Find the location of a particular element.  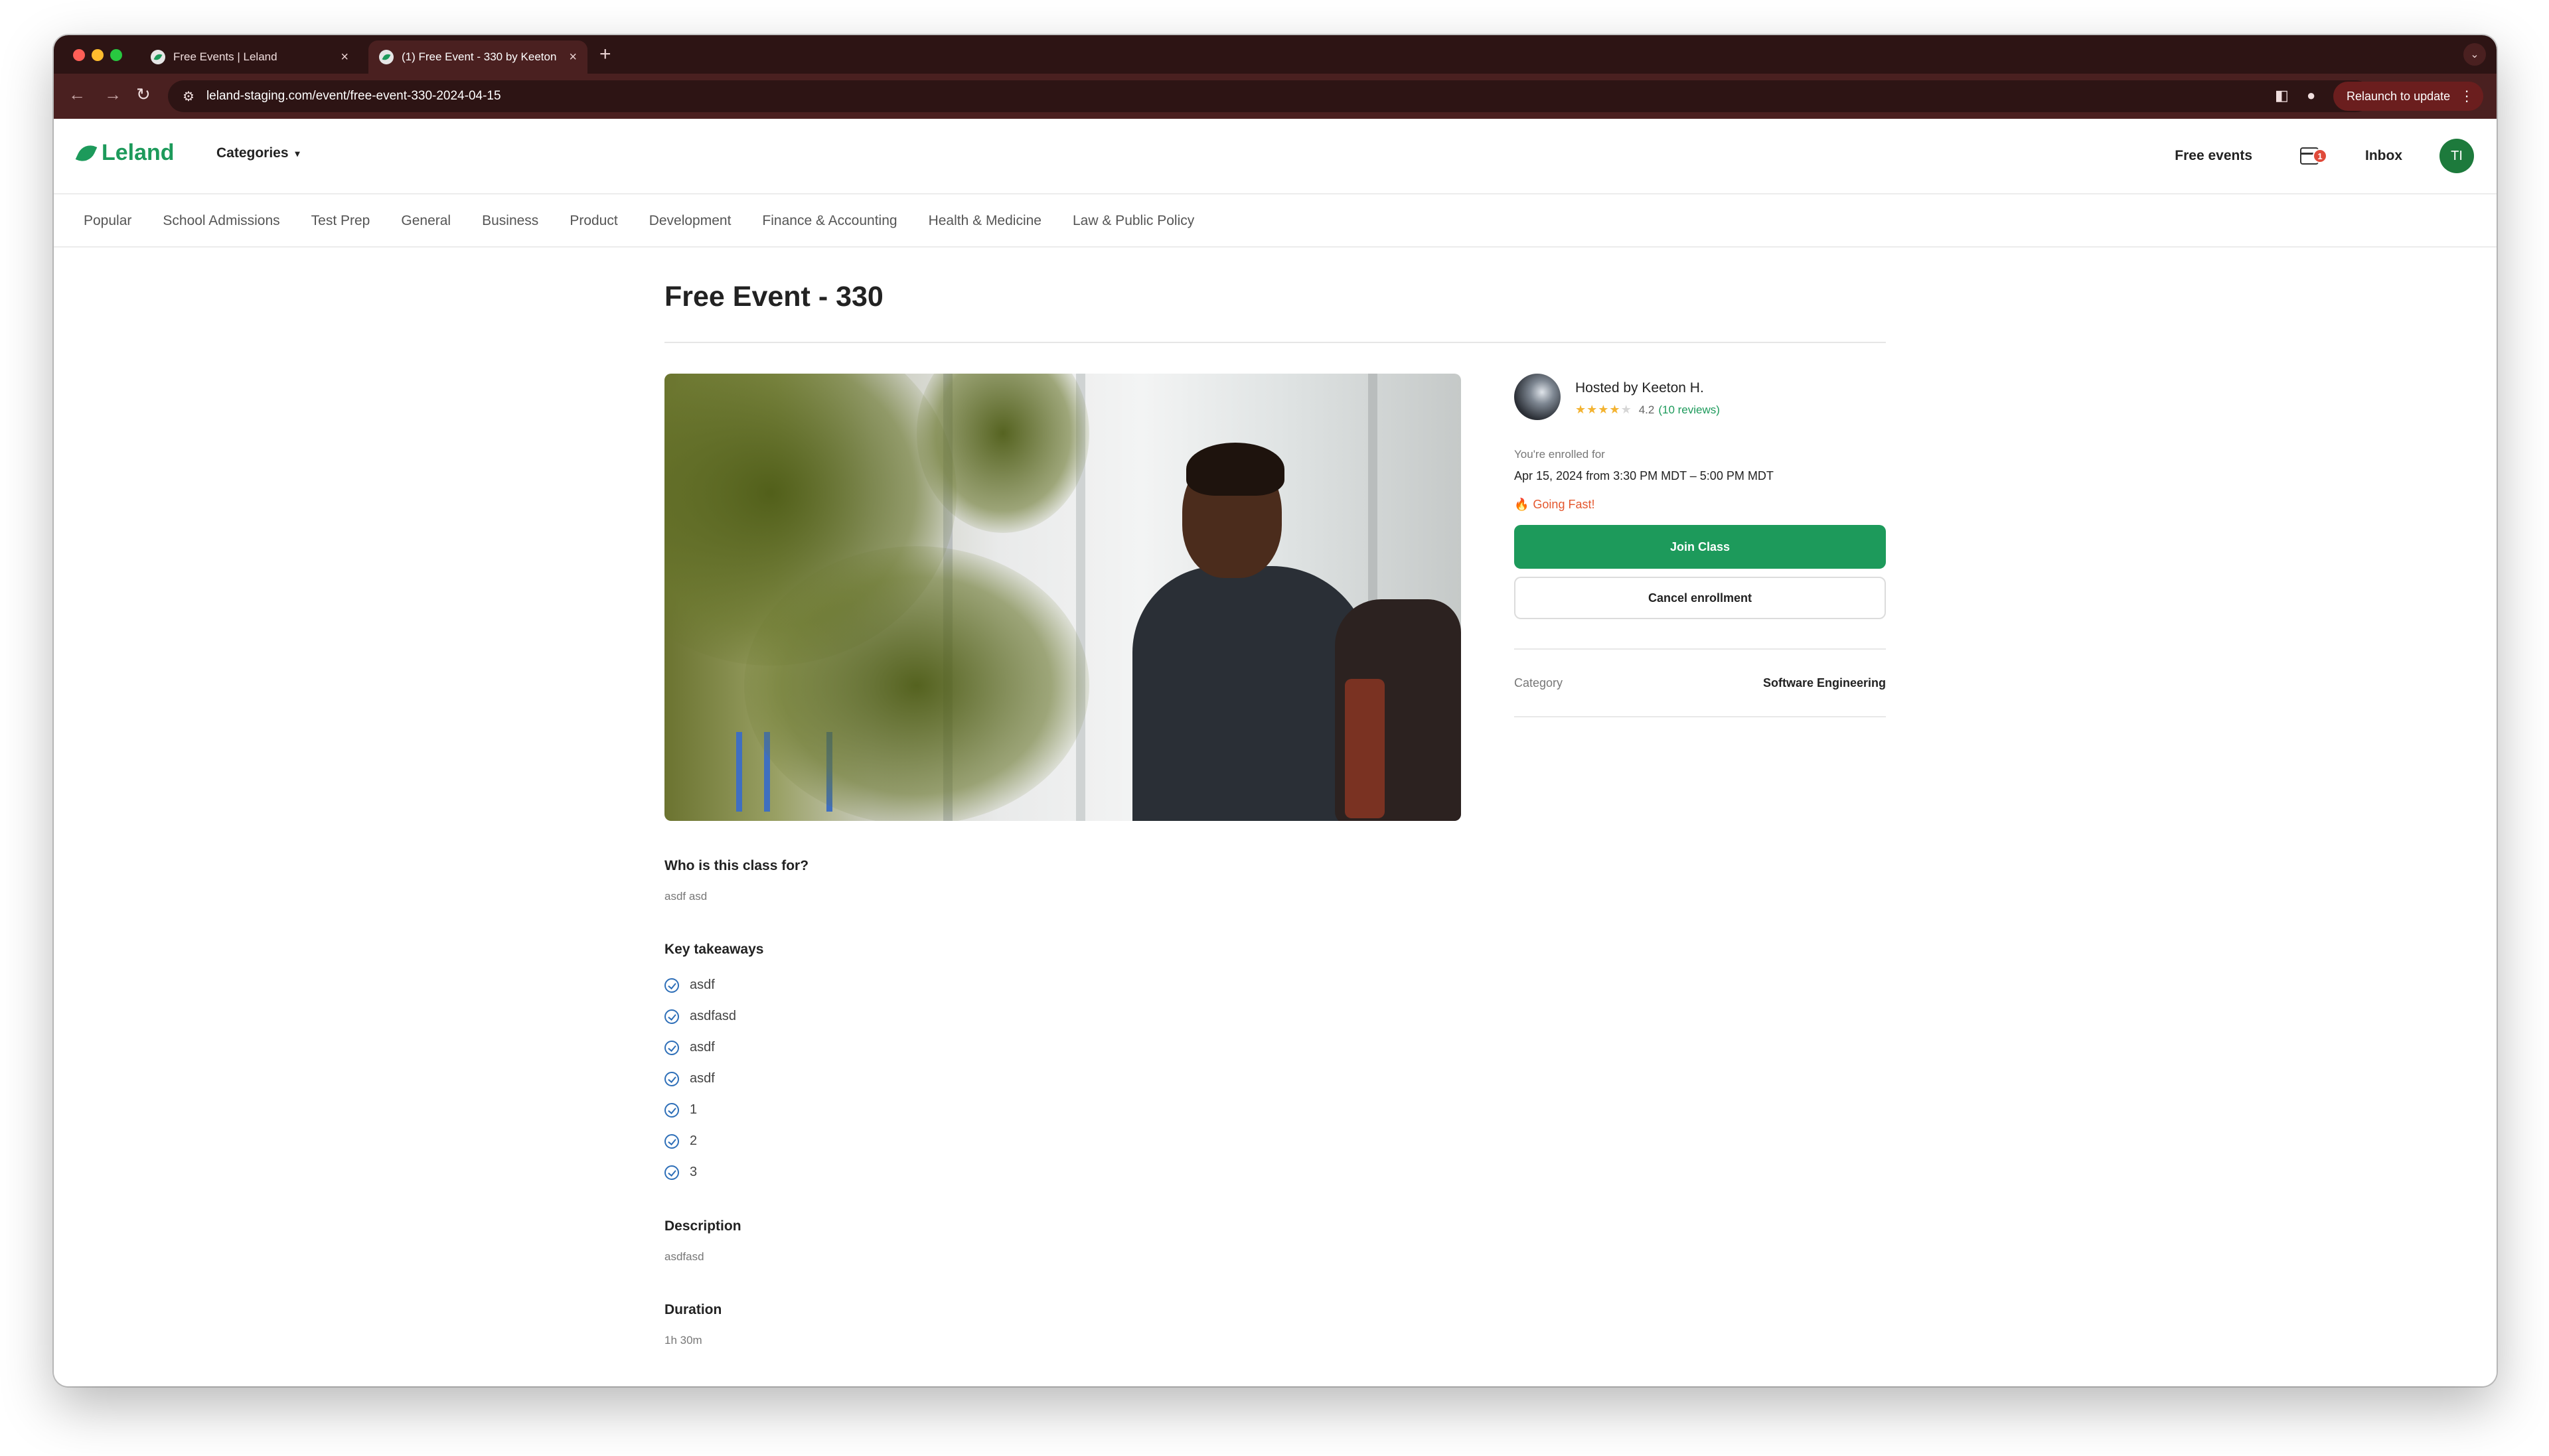

category-value: Software Engineering is located at coordinates (1824, 683).